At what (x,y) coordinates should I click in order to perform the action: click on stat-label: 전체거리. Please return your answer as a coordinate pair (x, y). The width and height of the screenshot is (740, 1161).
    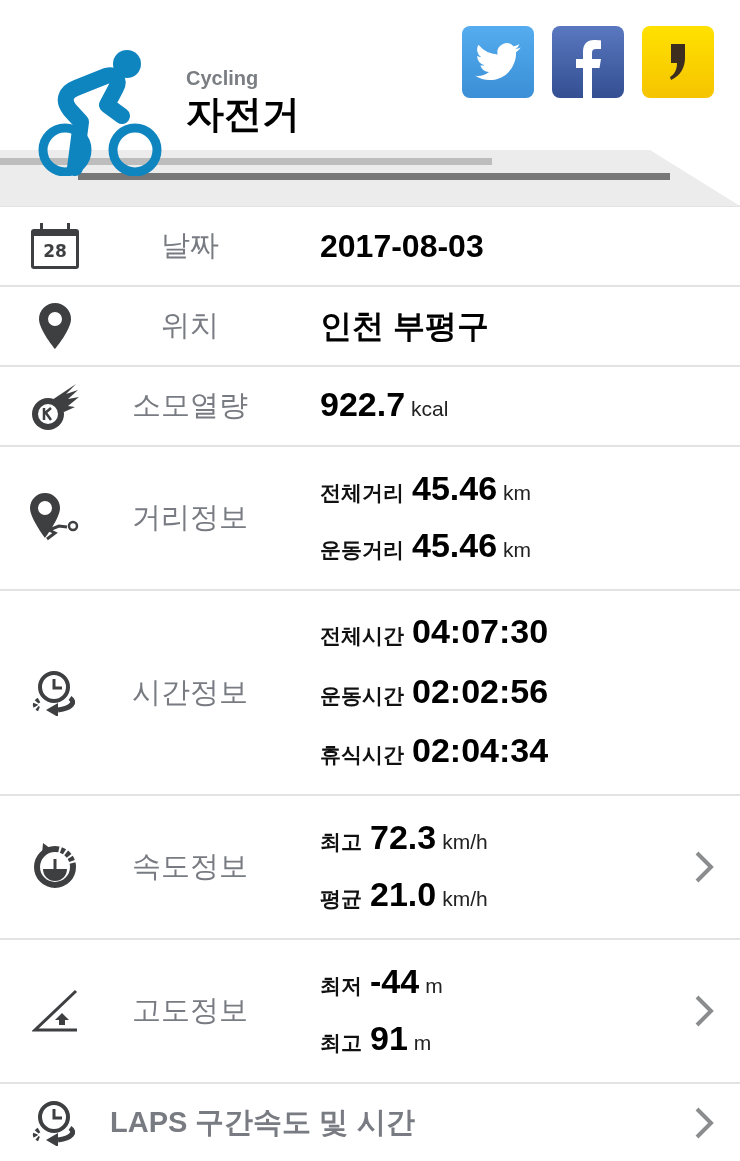
    Looking at the image, I should click on (362, 492).